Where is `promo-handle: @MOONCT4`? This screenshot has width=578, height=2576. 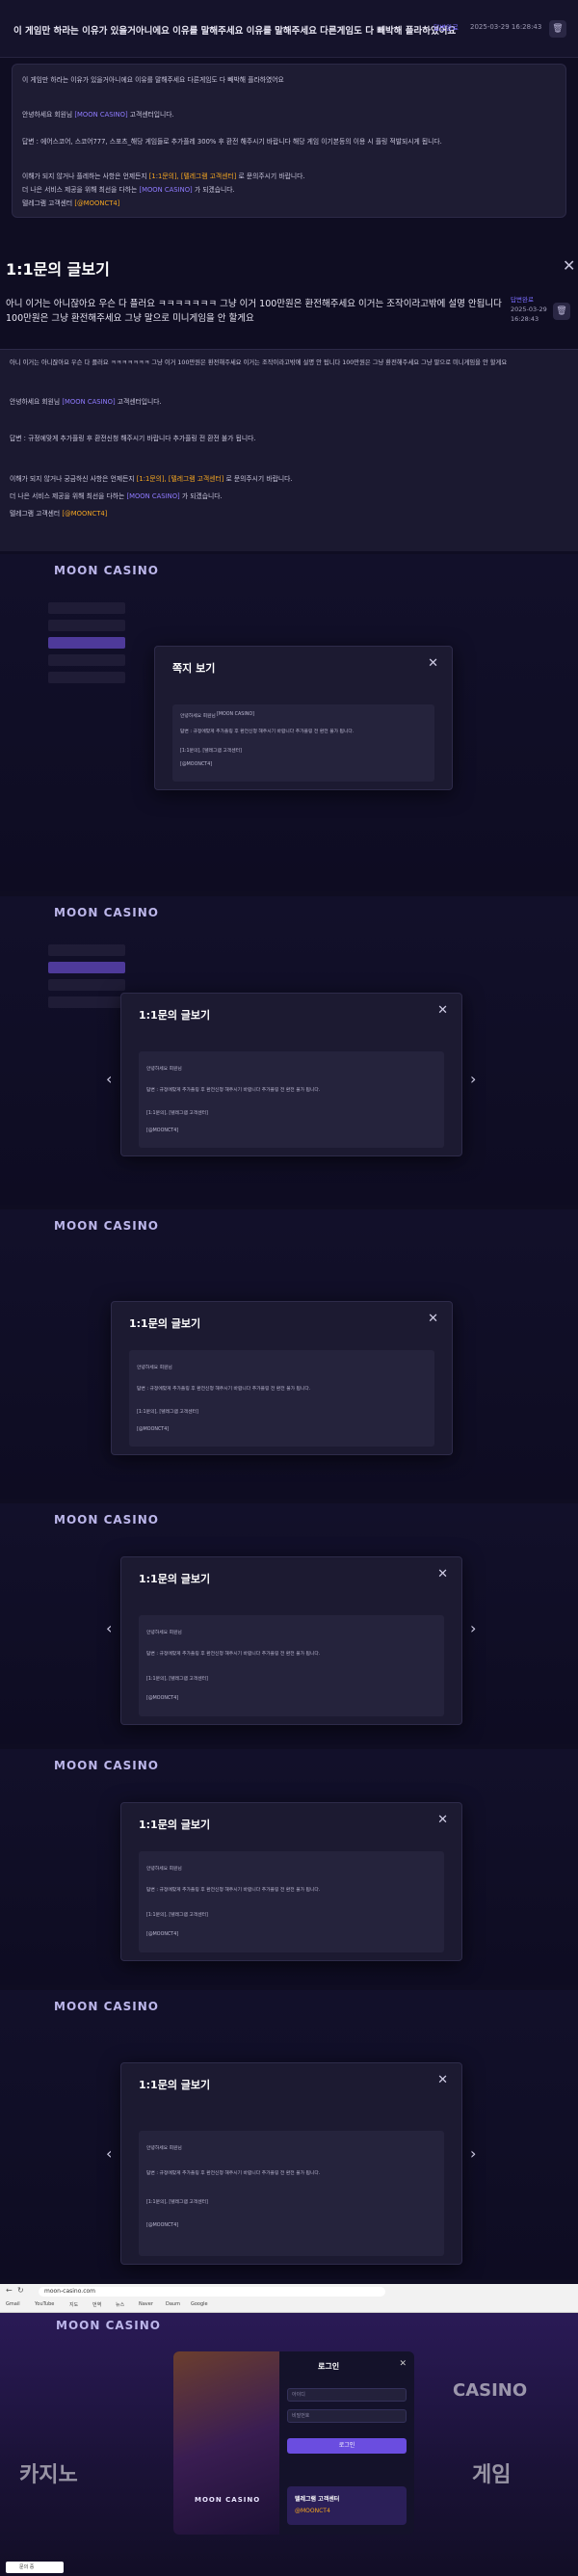
promo-handle: @MOONCT4 is located at coordinates (312, 2511).